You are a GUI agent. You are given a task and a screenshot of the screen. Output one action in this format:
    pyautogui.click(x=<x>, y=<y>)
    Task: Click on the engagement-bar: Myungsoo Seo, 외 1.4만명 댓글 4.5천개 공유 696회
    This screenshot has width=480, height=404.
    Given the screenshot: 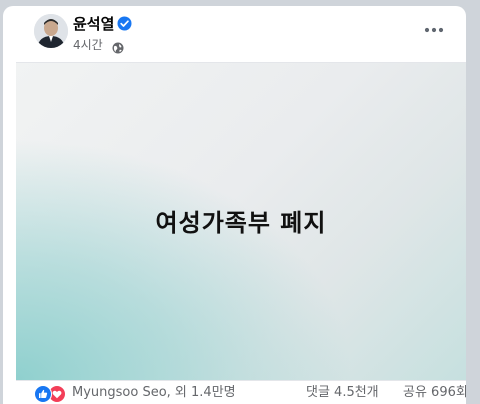 What is the action you would take?
    pyautogui.click(x=241, y=392)
    